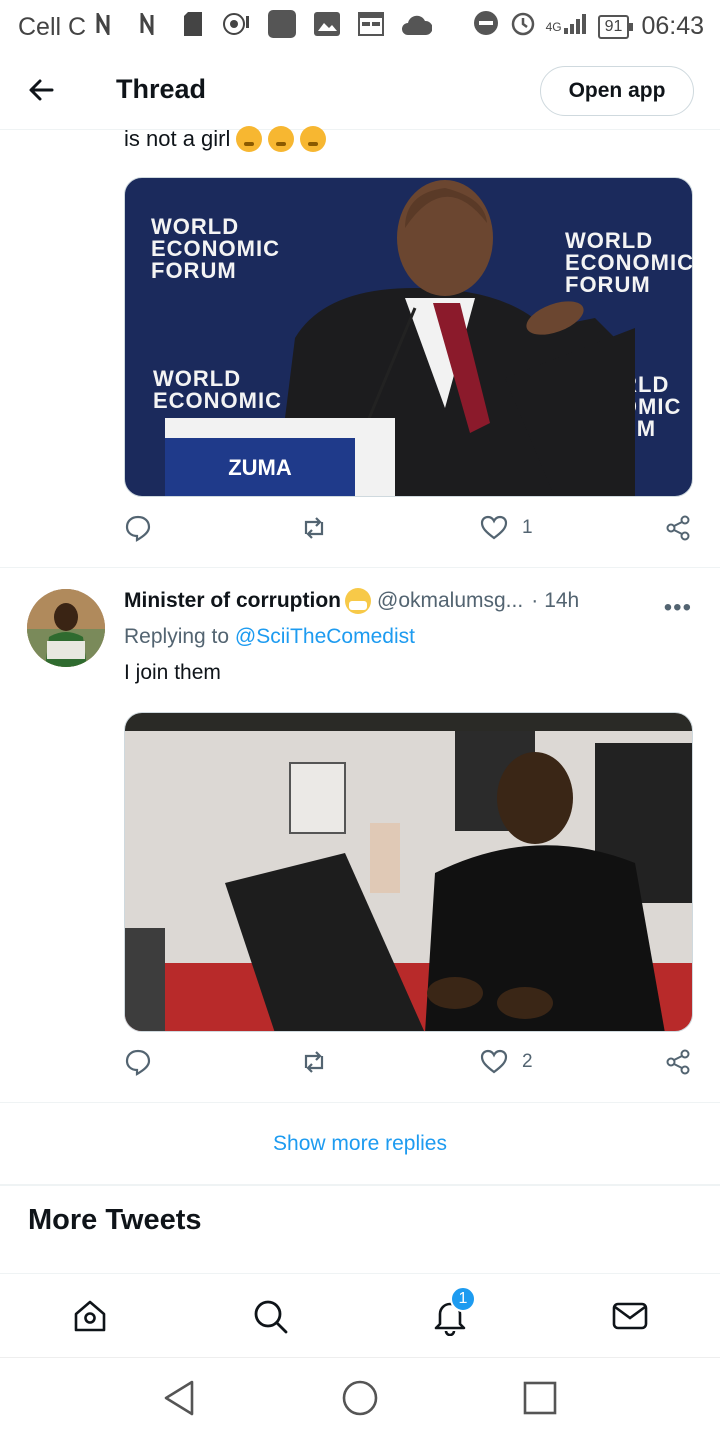 The image size is (720, 1440). What do you see at coordinates (630, 1316) in the screenshot?
I see `mail-icon` at bounding box center [630, 1316].